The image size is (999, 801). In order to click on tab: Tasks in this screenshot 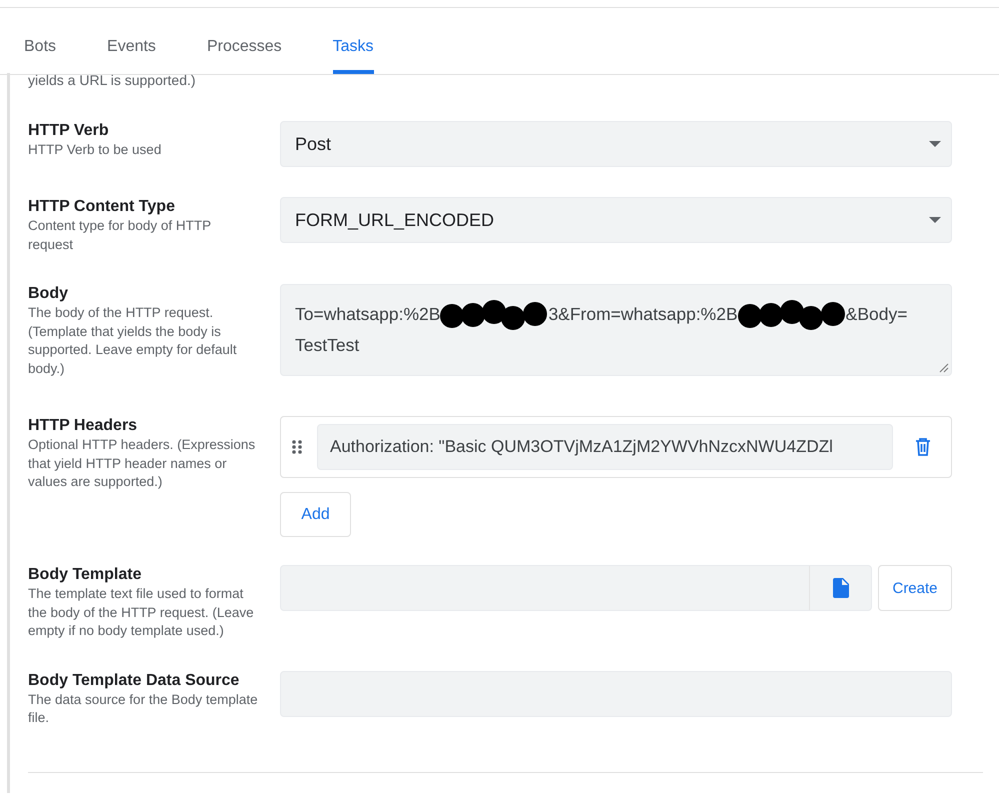, I will do `click(353, 56)`.